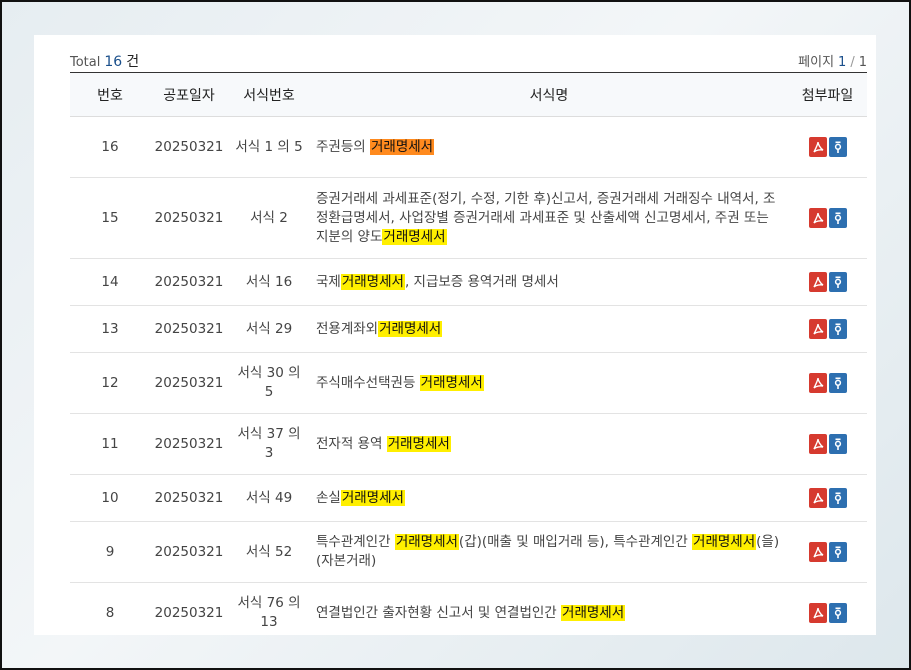  I want to click on row-number: 8, so click(110, 608).